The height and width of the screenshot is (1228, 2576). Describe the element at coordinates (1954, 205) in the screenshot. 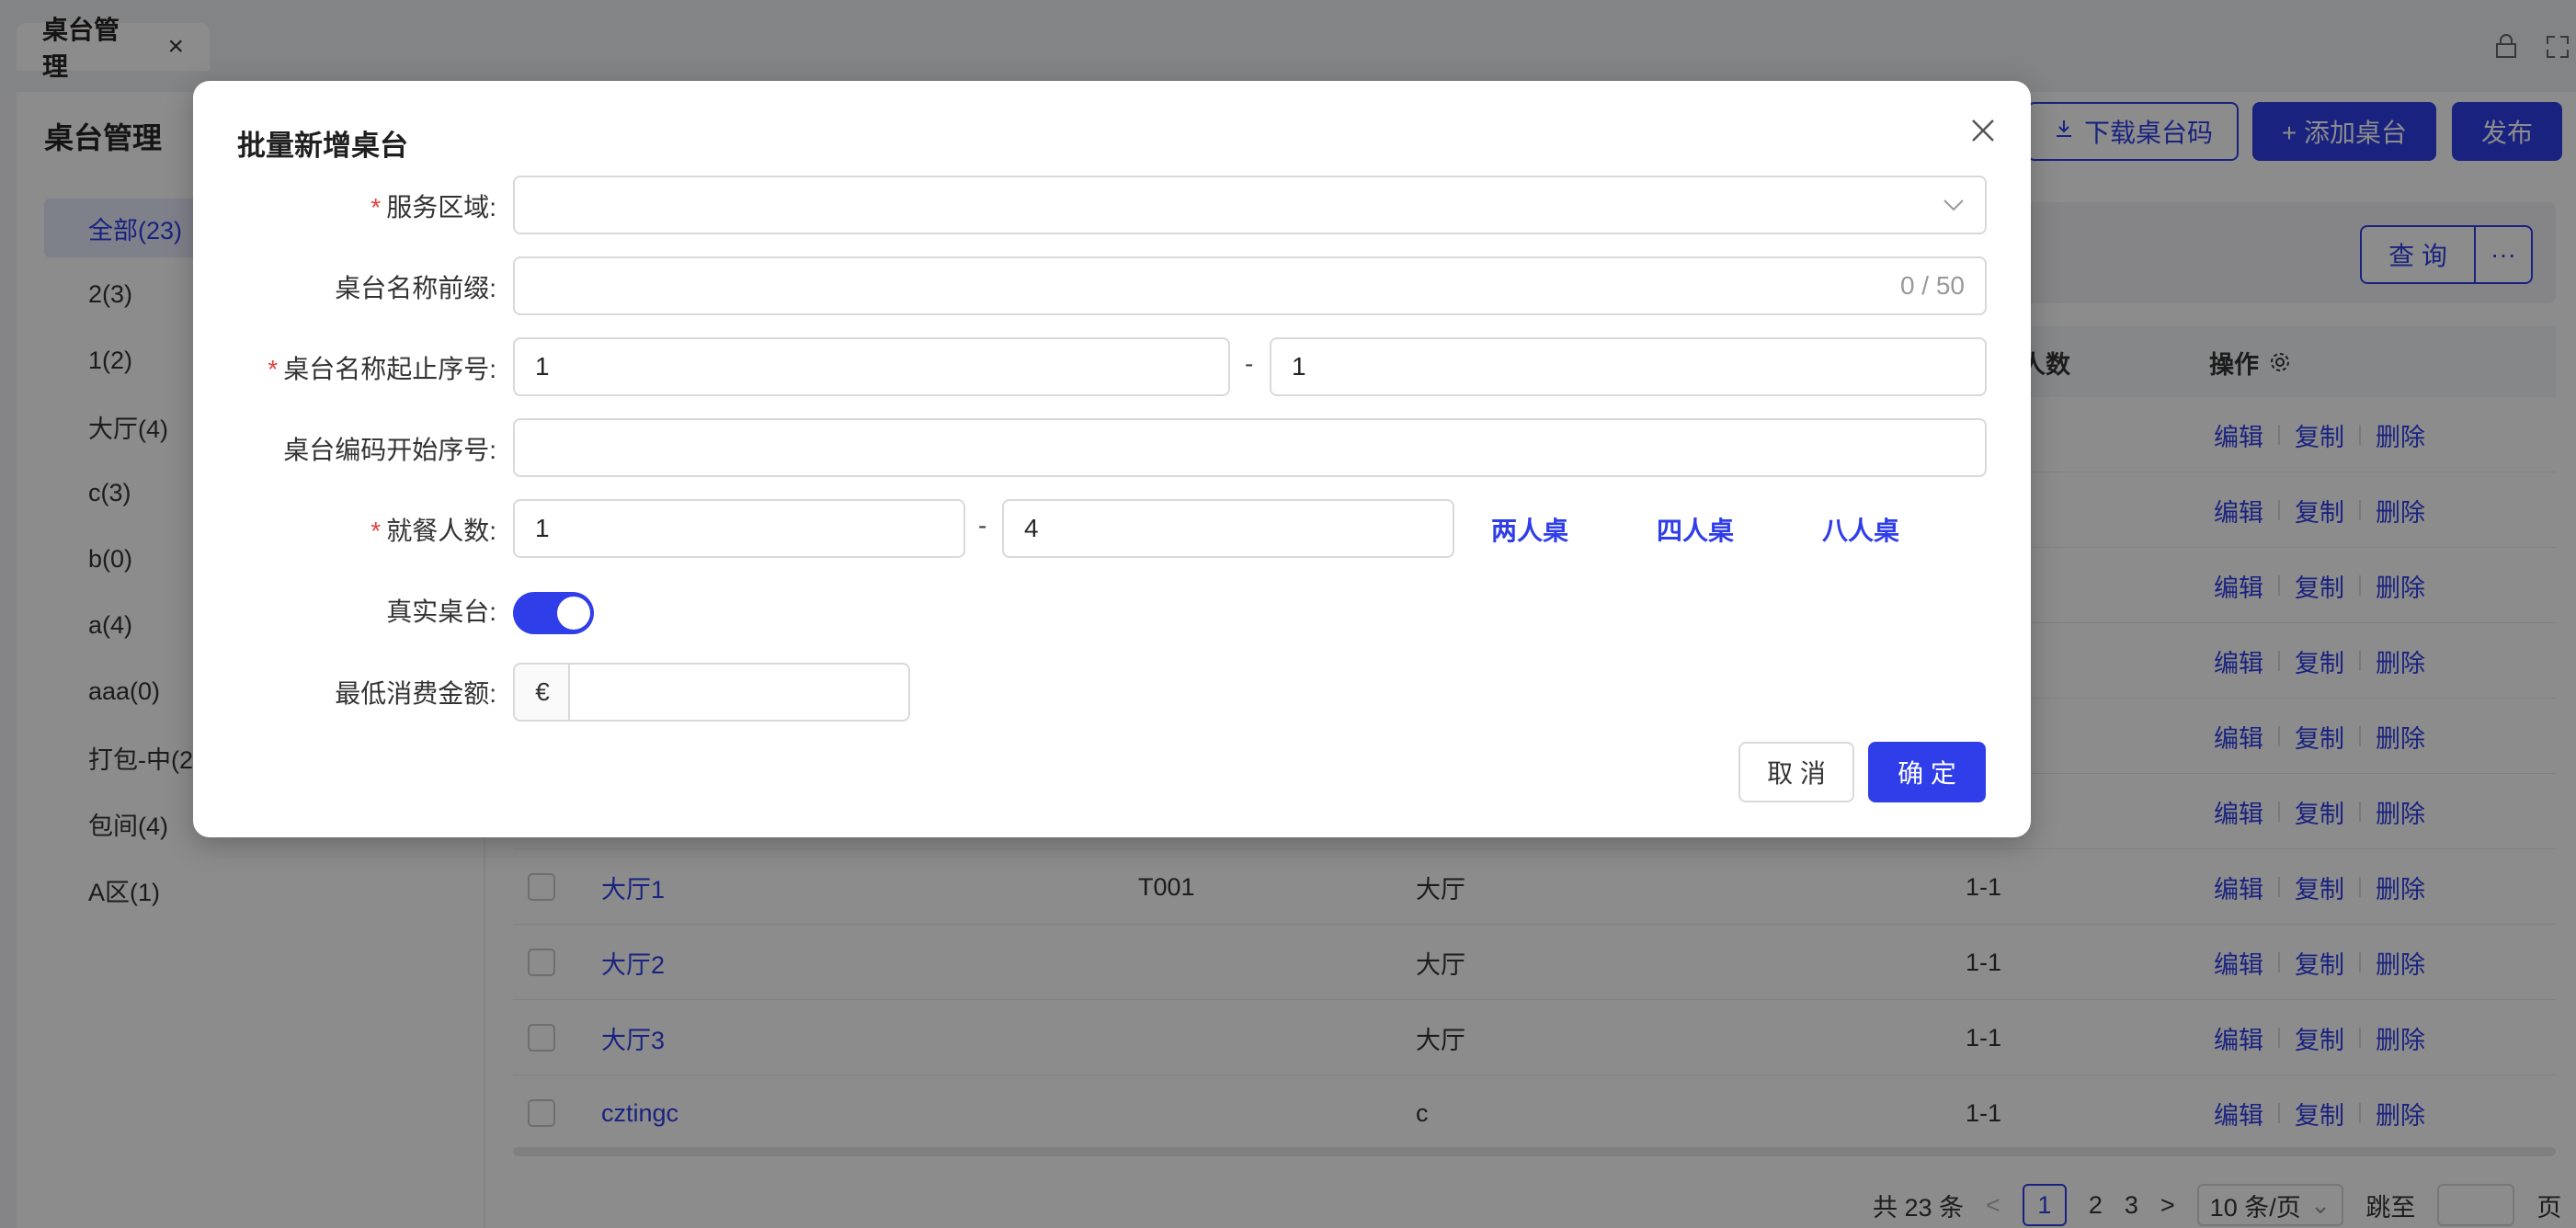

I see `chevron-down-icon` at that location.